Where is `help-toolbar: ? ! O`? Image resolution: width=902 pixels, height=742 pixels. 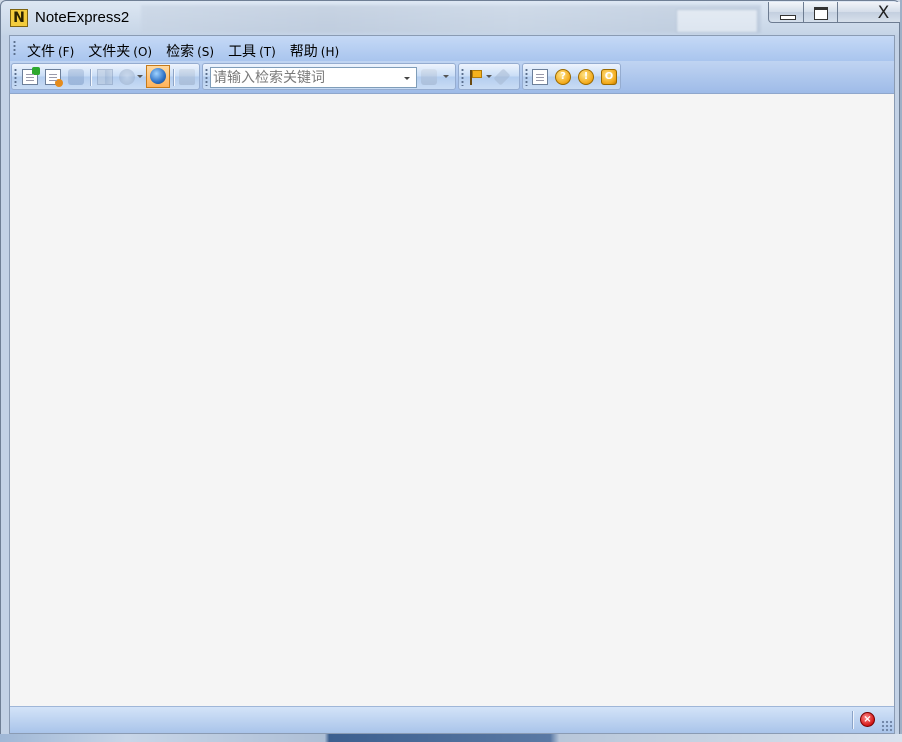 help-toolbar: ? ! O is located at coordinates (571, 76).